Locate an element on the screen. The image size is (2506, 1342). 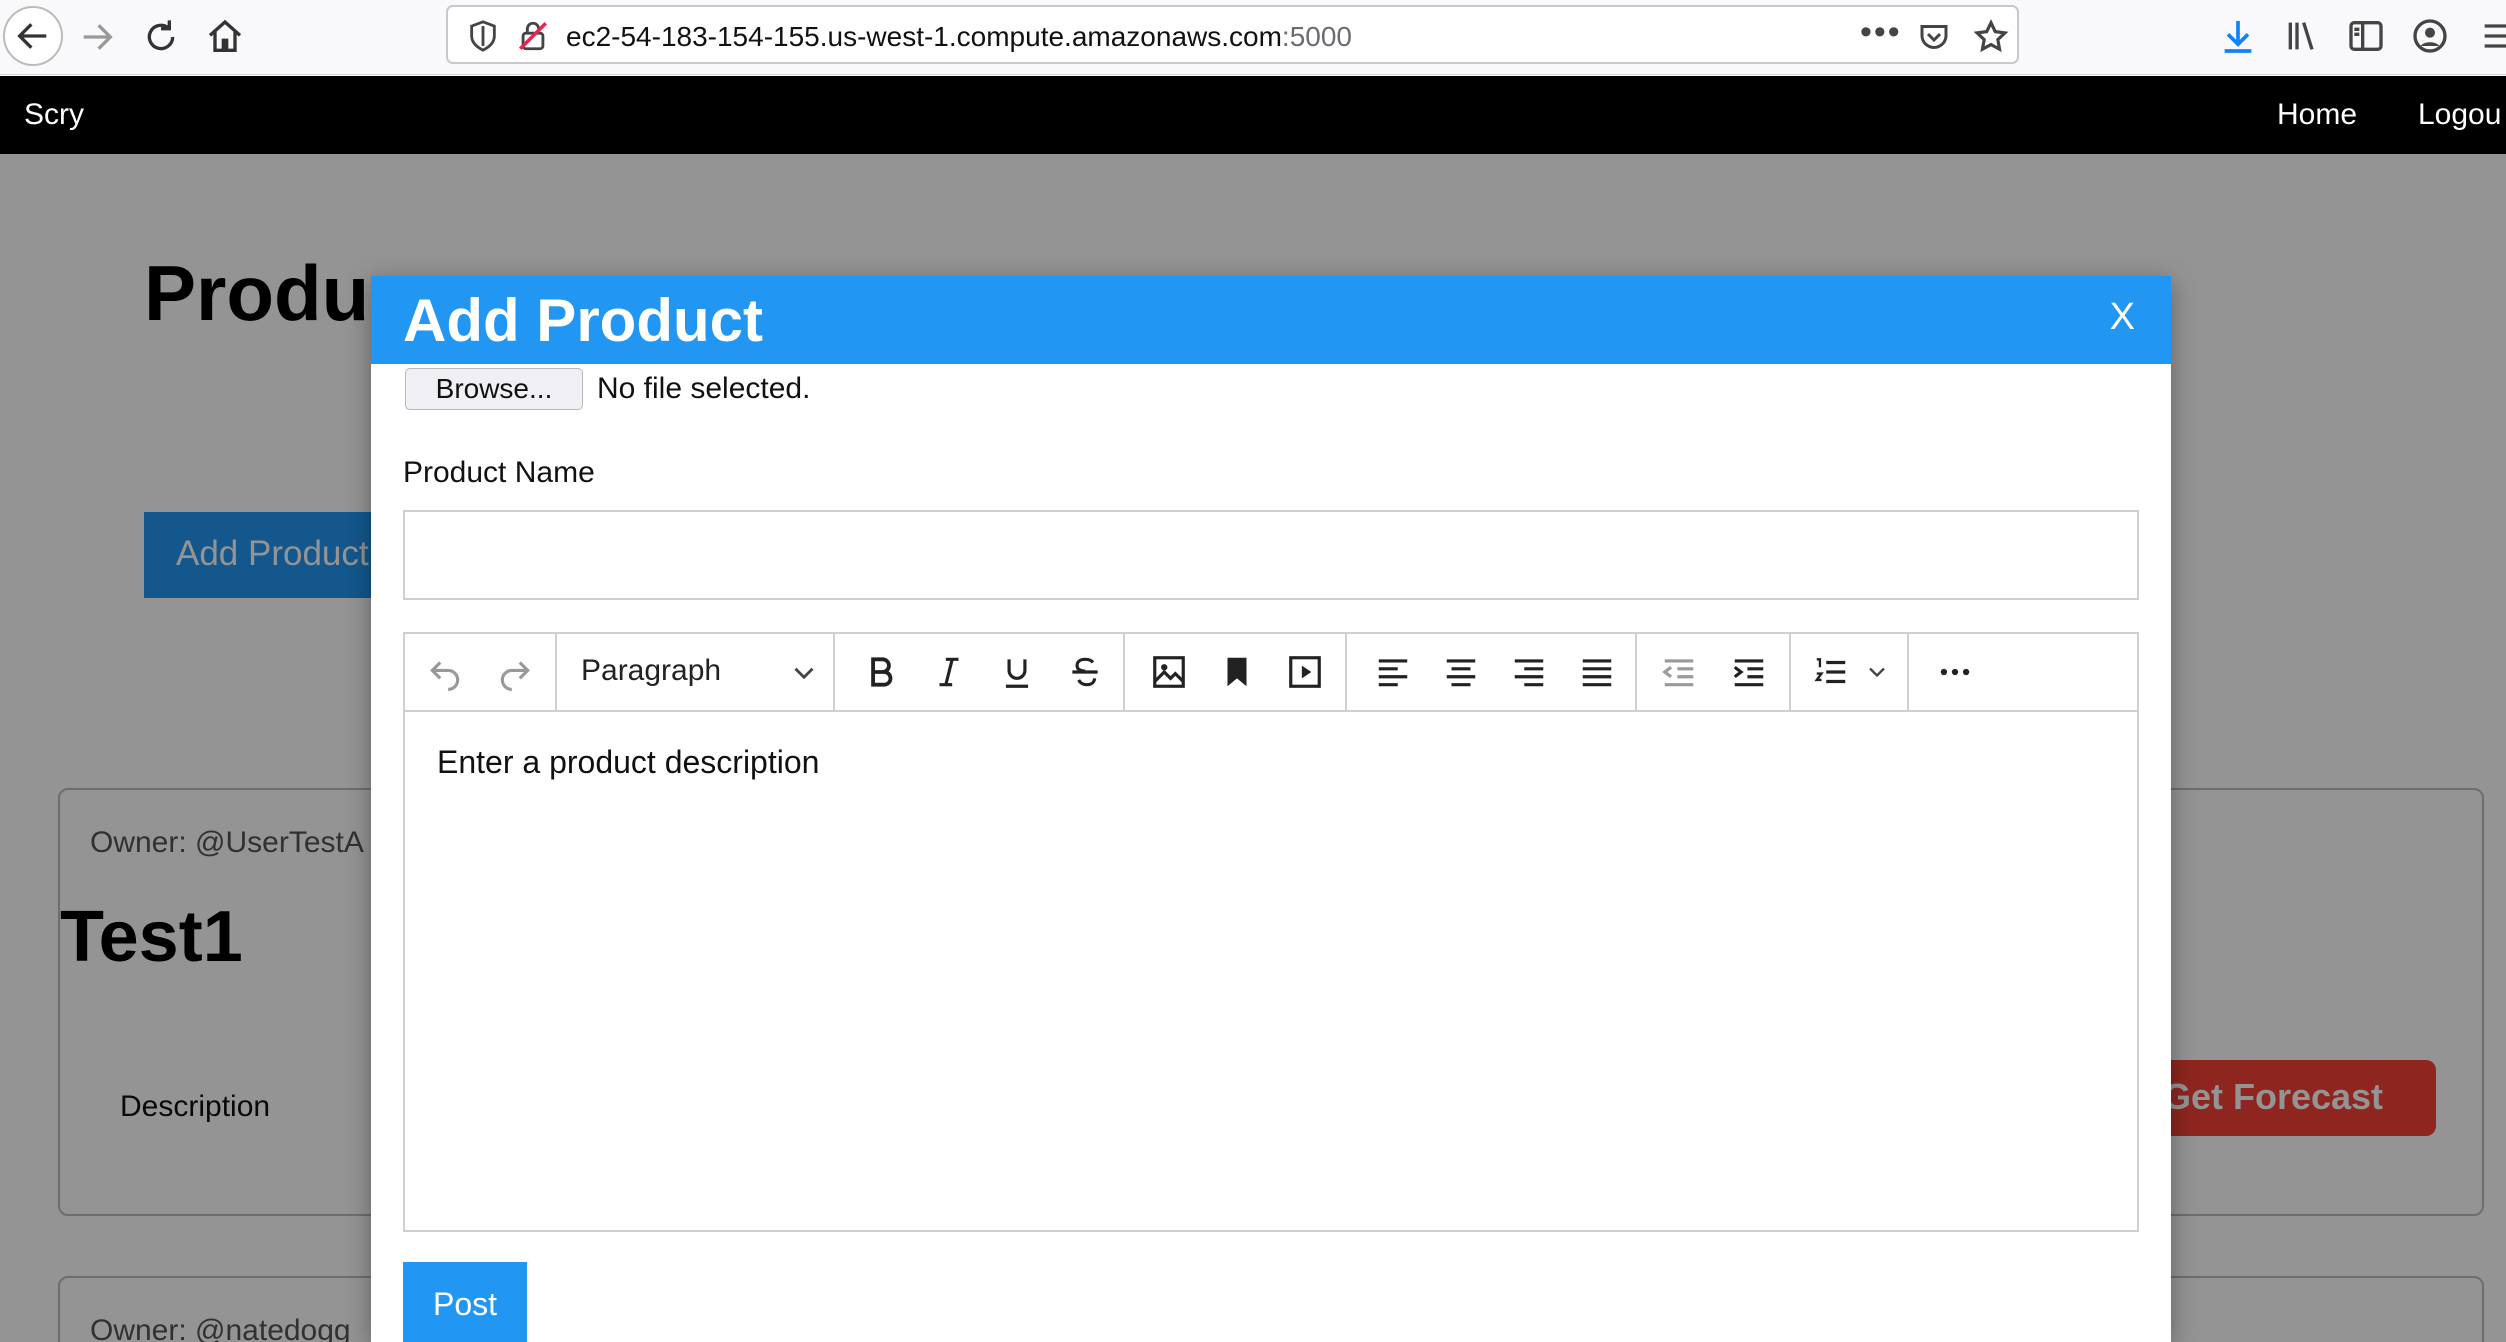
modal-title: Add Product is located at coordinates (583, 320).